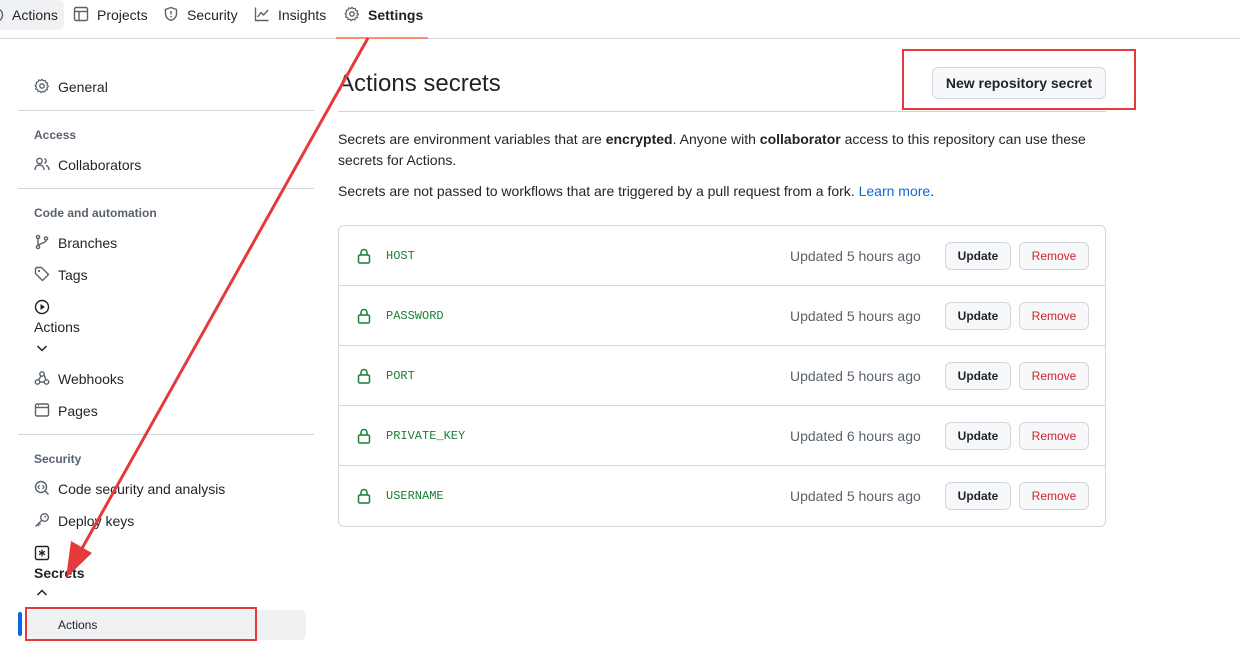  What do you see at coordinates (35, 15) in the screenshot?
I see `tab-label: Actions` at bounding box center [35, 15].